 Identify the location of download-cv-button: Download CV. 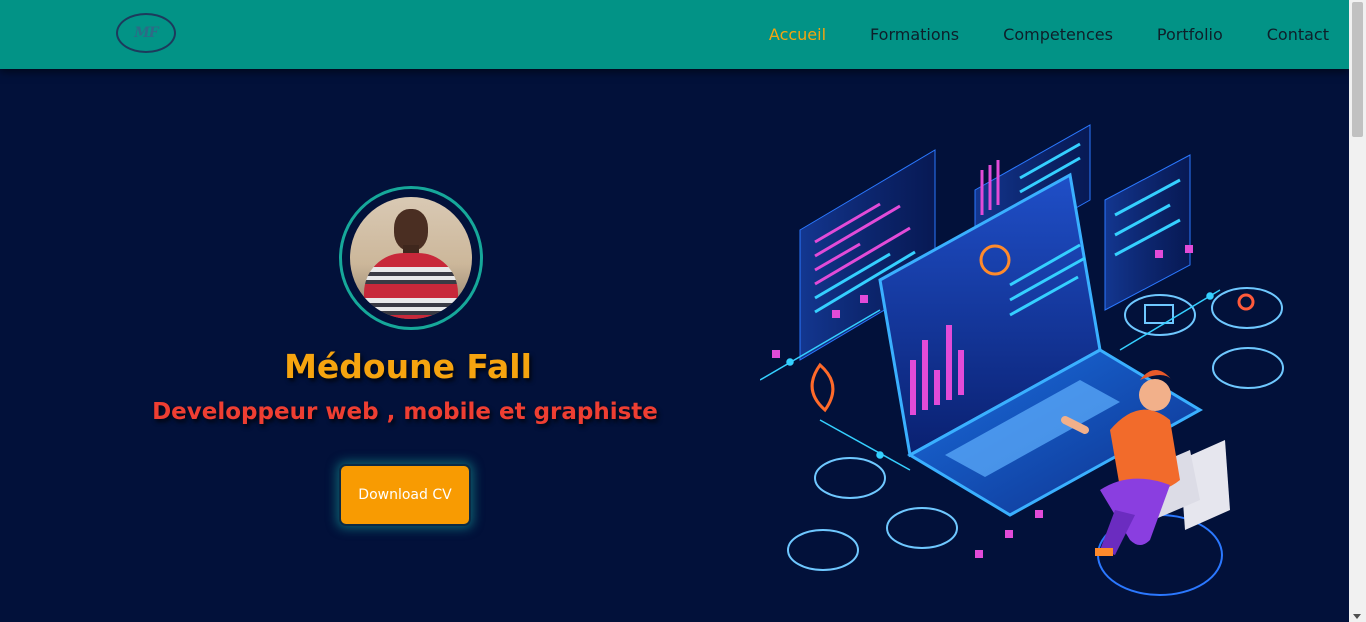
(405, 495).